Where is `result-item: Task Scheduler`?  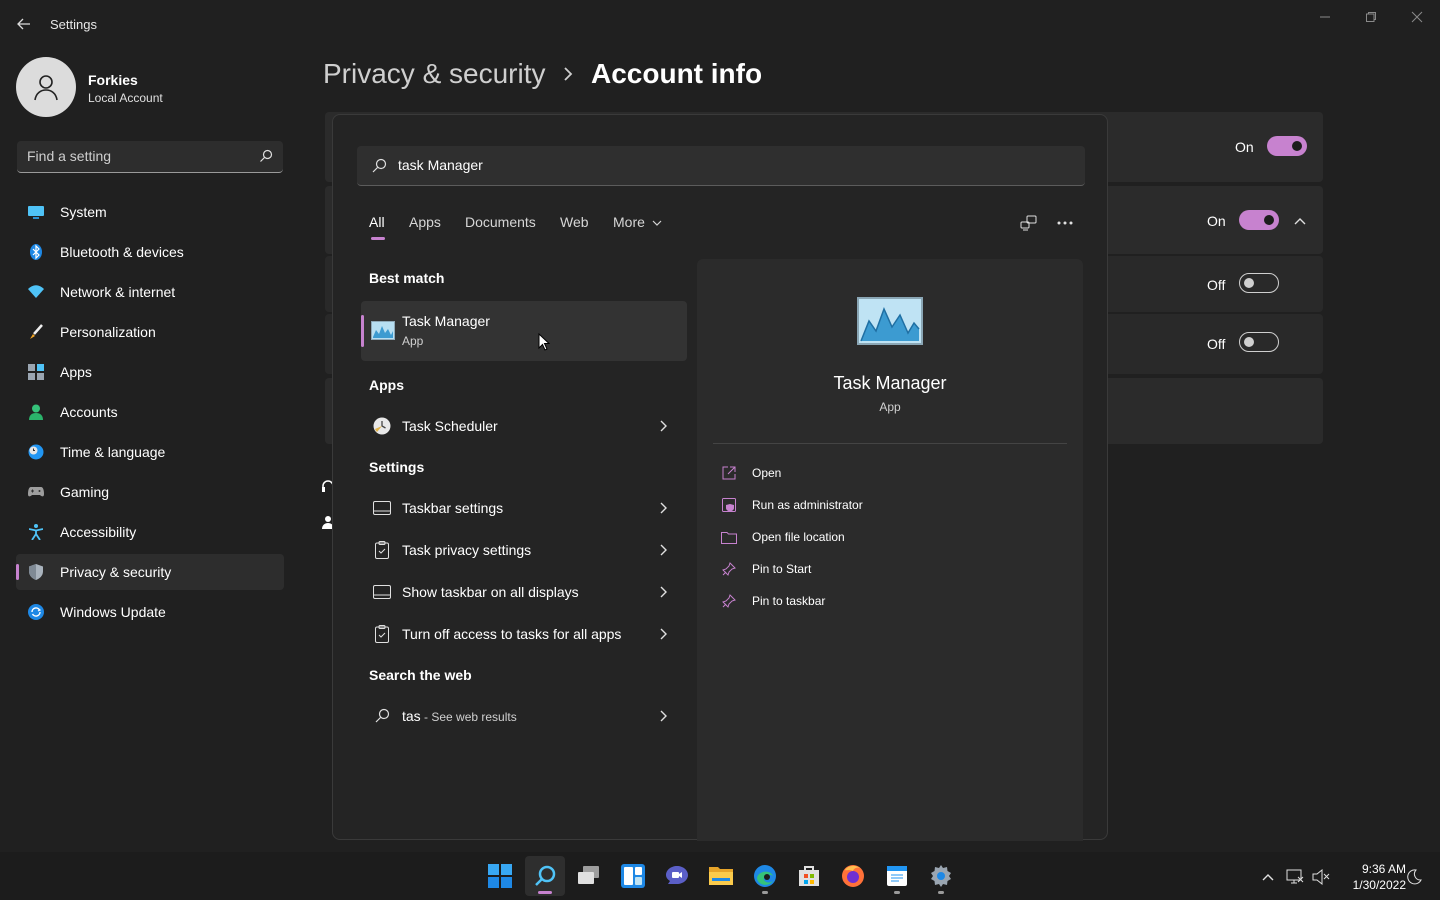 result-item: Task Scheduler is located at coordinates (524, 426).